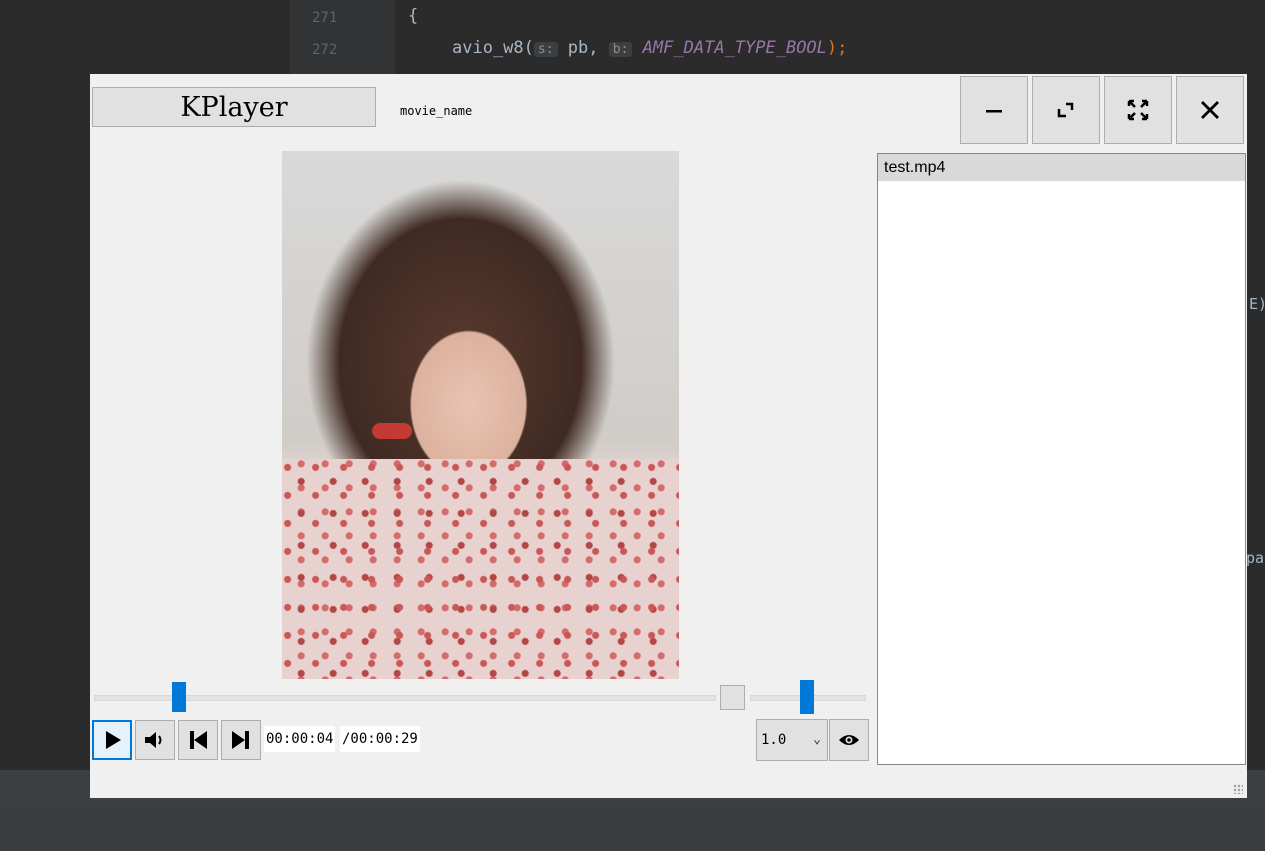 Image resolution: width=1265 pixels, height=851 pixels. Describe the element at coordinates (325, 50) in the screenshot. I see `line-number: 272` at that location.